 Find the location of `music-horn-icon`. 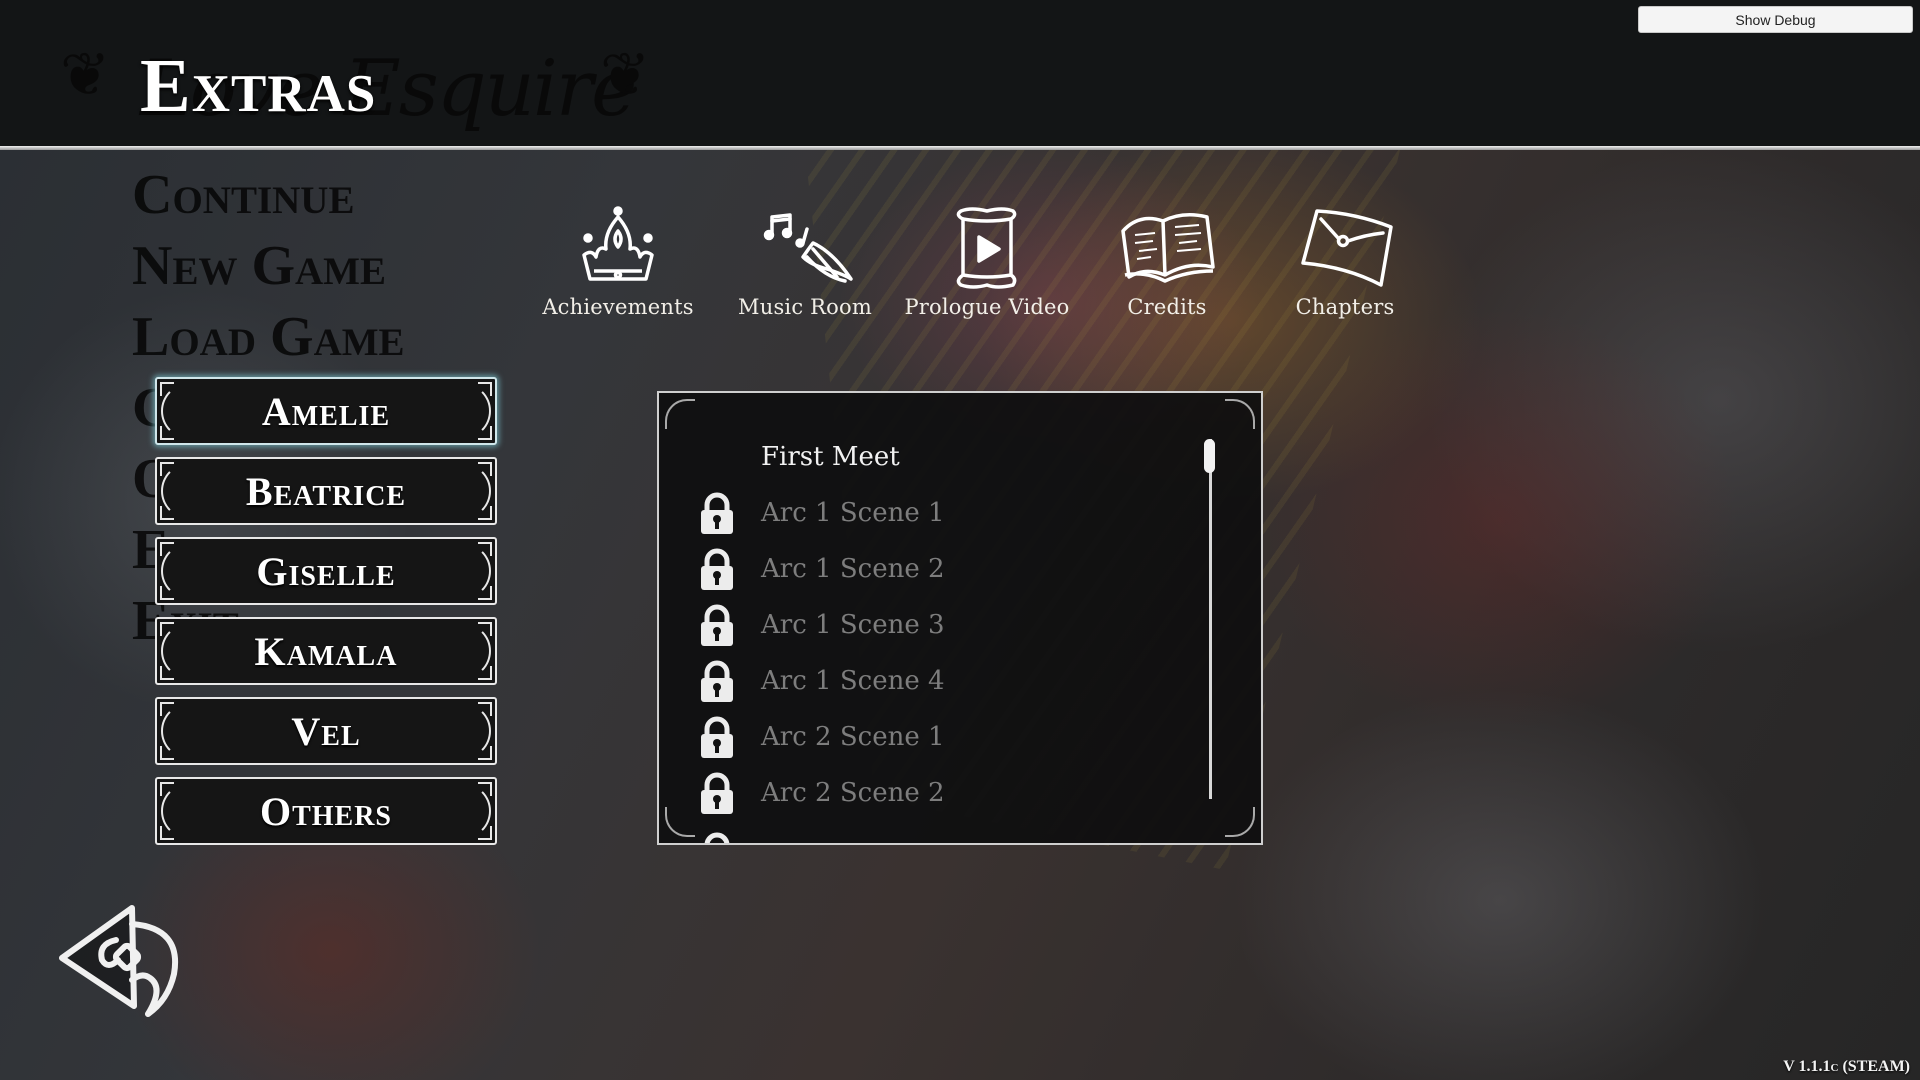

music-horn-icon is located at coordinates (808, 248).